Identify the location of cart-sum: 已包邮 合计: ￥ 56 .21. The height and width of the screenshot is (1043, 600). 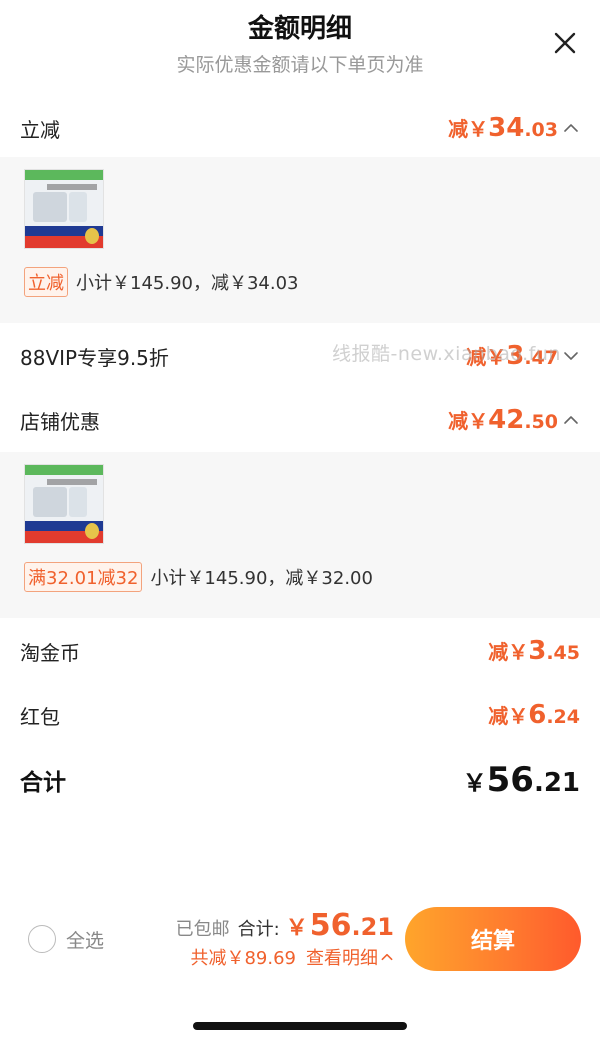
(285, 925).